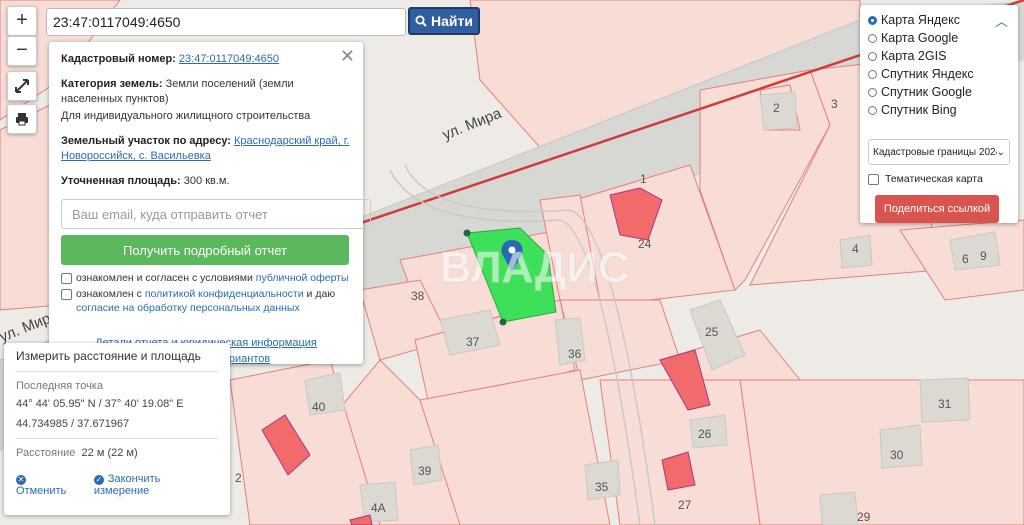 The width and height of the screenshot is (1024, 525). I want to click on parcel-number: 1, so click(643, 179).